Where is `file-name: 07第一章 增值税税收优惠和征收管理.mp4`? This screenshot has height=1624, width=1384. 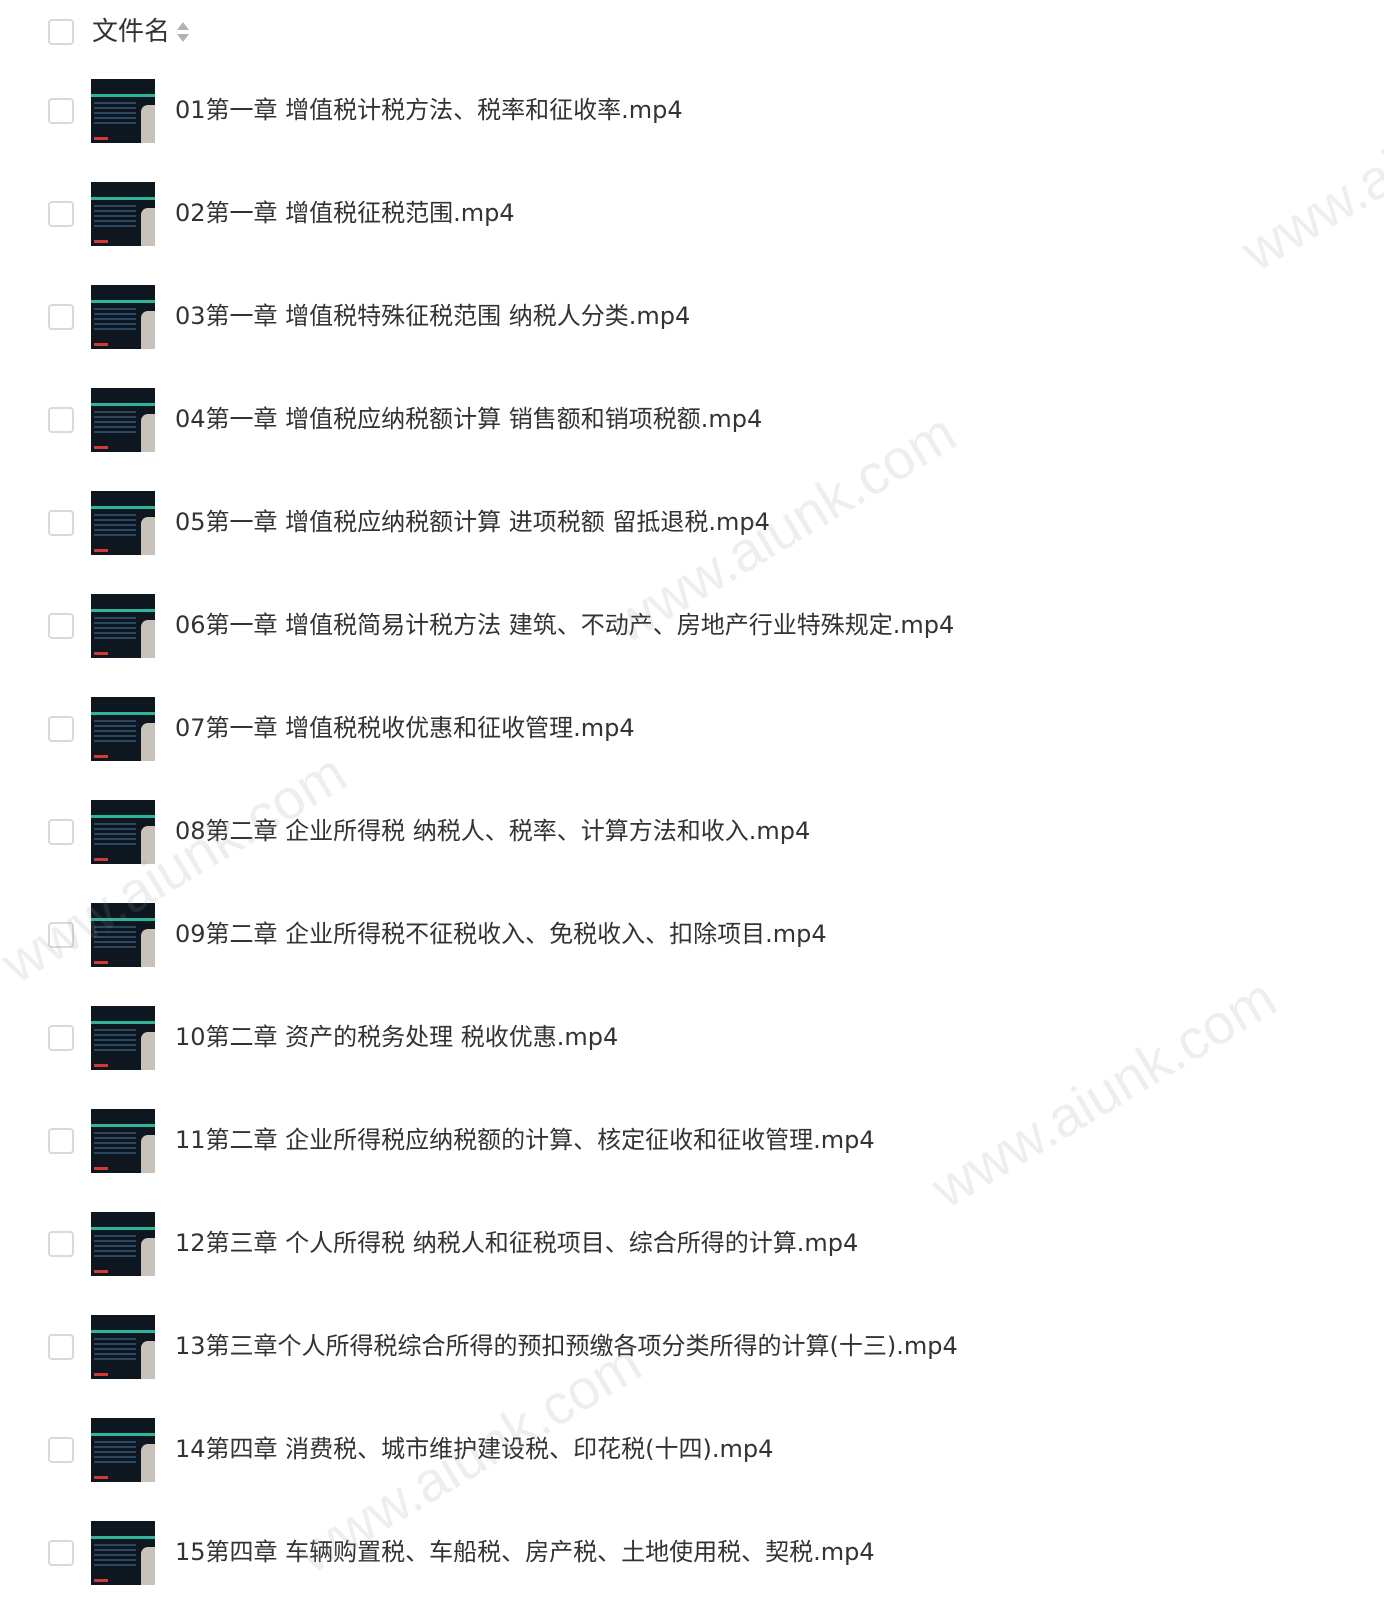
file-name: 07第一章 增值税税收优惠和征收管理.mp4 is located at coordinates (405, 728).